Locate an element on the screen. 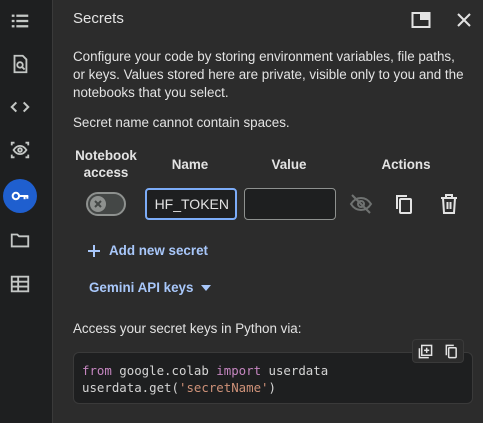 The height and width of the screenshot is (423, 483). table-icon is located at coordinates (20, 284).